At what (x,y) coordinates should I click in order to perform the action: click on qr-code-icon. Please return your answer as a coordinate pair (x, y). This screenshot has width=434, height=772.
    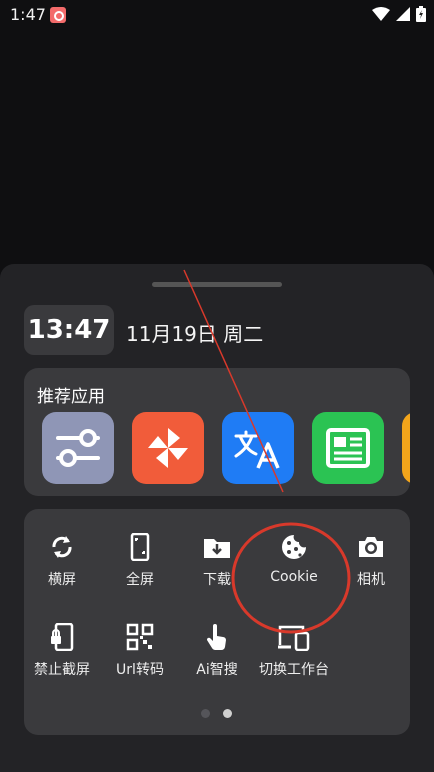
    Looking at the image, I should click on (140, 637).